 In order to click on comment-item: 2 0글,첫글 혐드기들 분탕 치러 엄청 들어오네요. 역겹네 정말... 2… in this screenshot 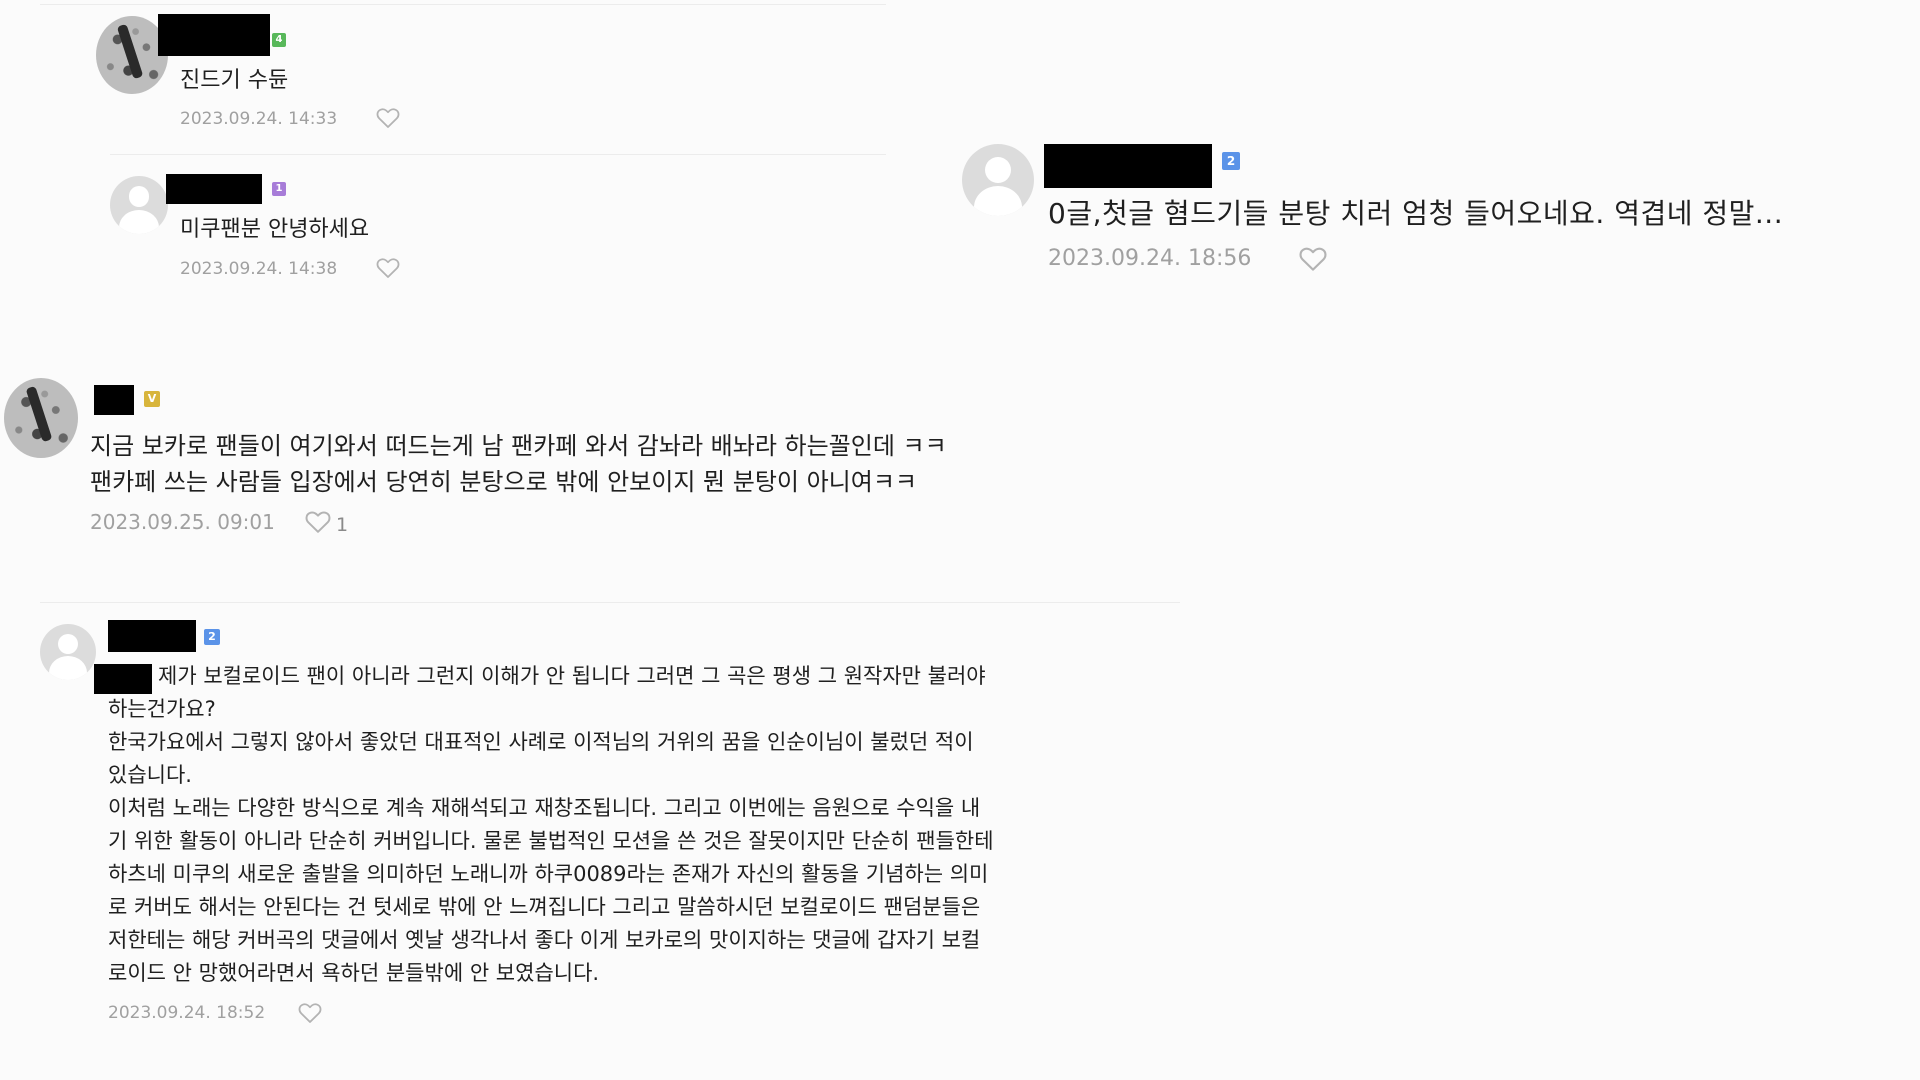, I will do `click(1430, 210)`.